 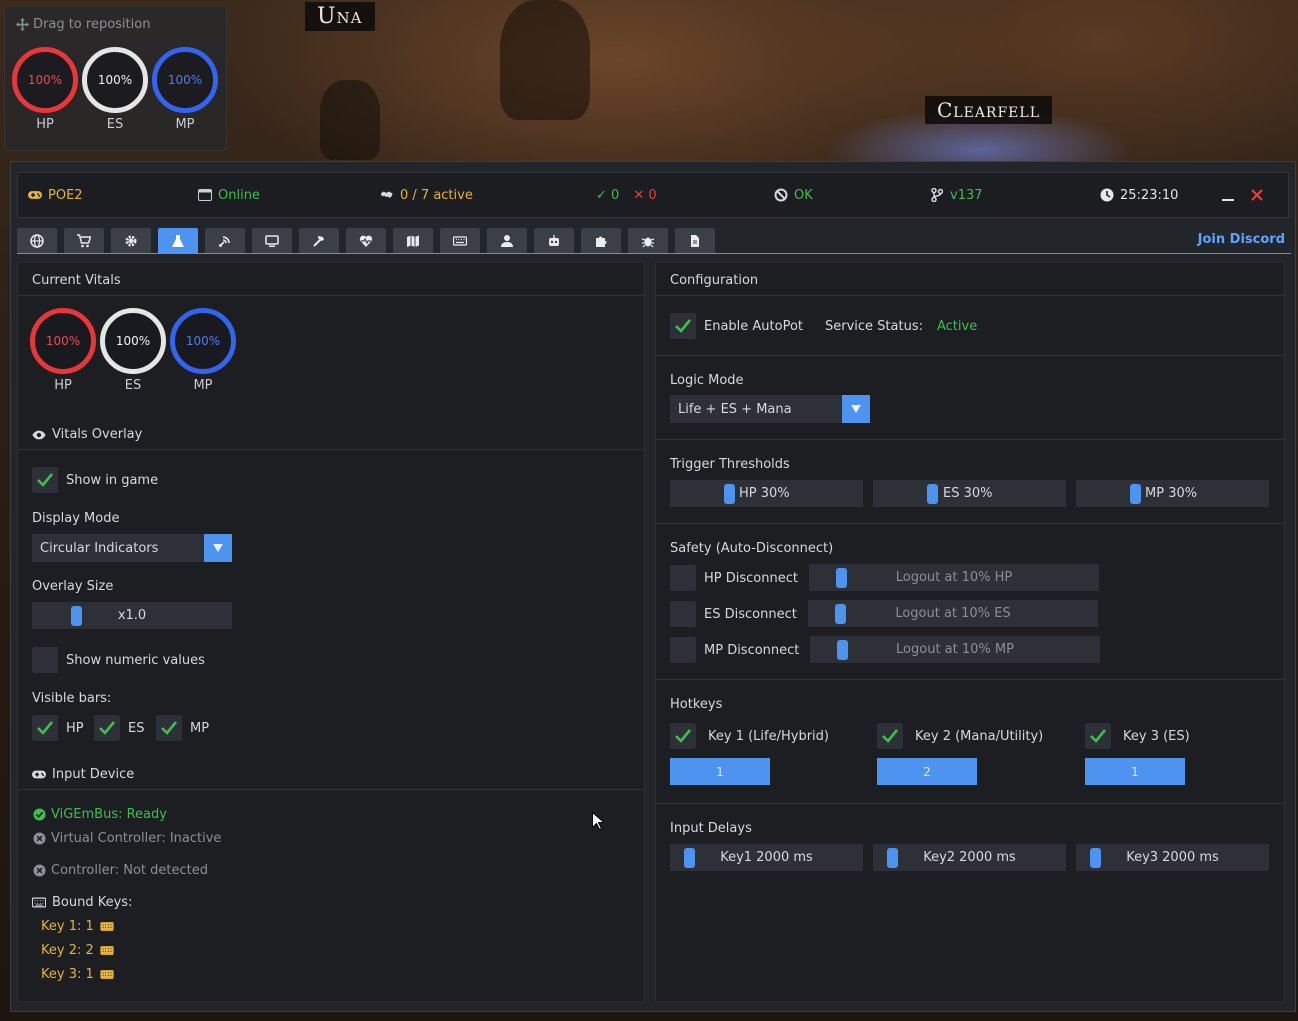 I want to click on key1-bind-button: 1, so click(x=720, y=771).